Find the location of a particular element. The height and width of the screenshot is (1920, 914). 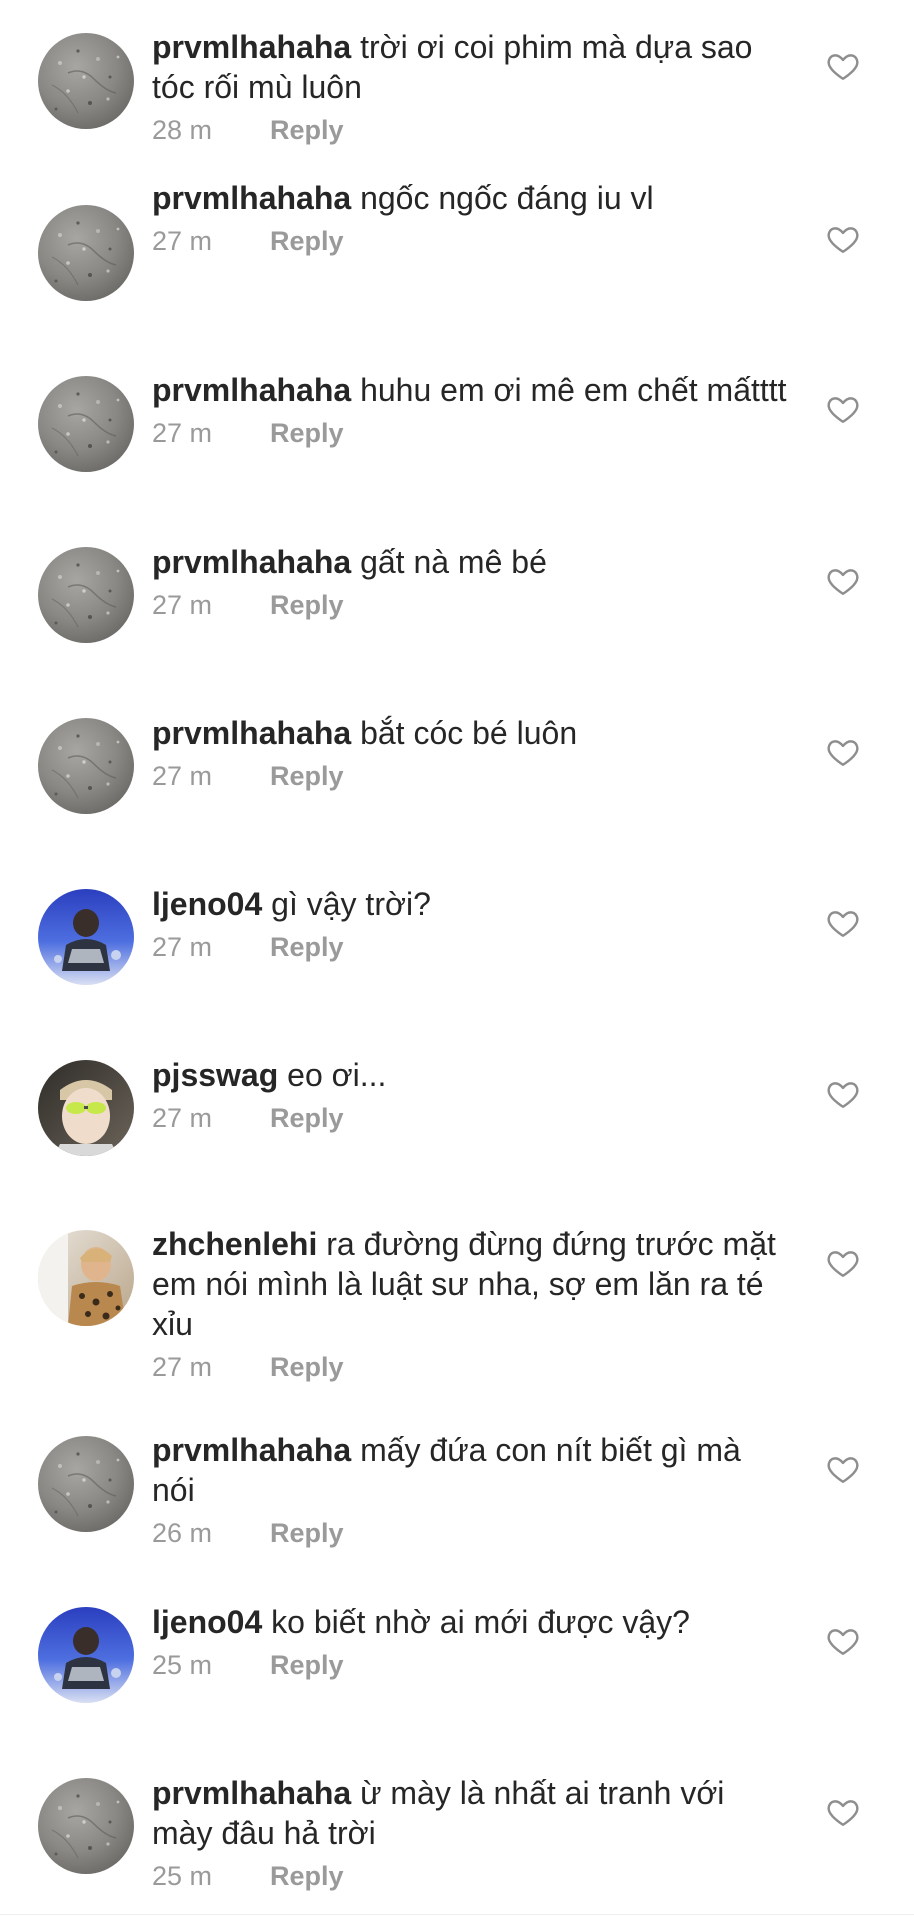

comment-text-line: prvmlhahaha ngốc ngốc đáng iu vl is located at coordinates (472, 198).